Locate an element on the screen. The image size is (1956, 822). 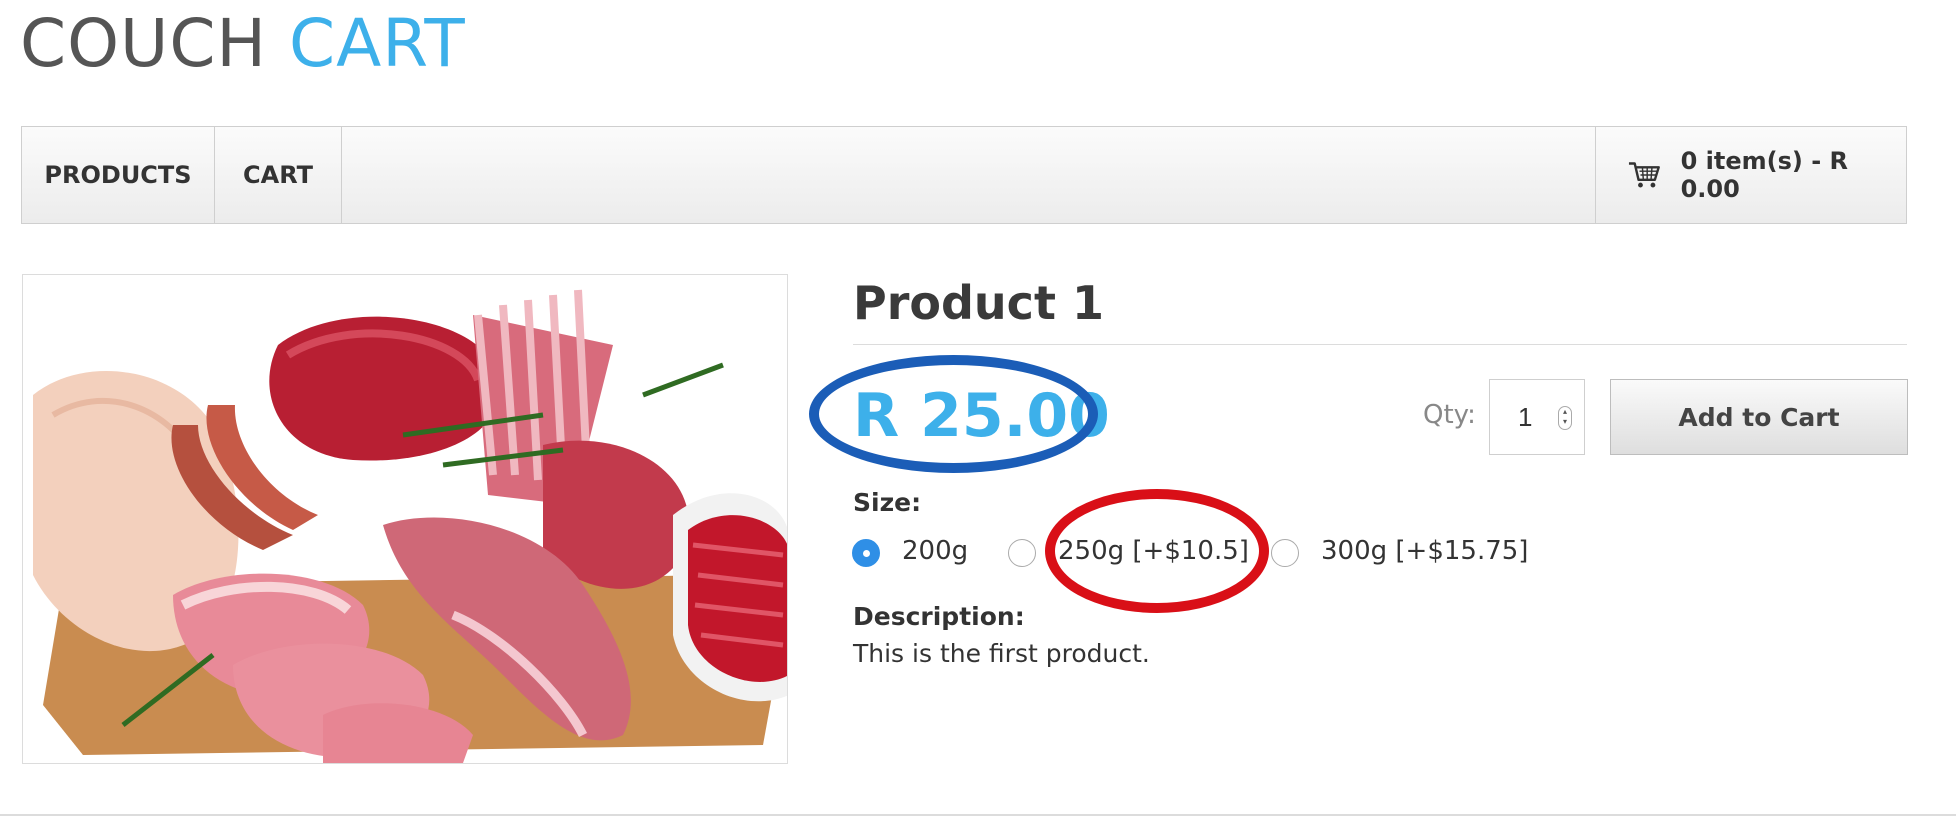
cart-summary-link: 0 item(s) - R 0.00 is located at coordinates (1750, 175).